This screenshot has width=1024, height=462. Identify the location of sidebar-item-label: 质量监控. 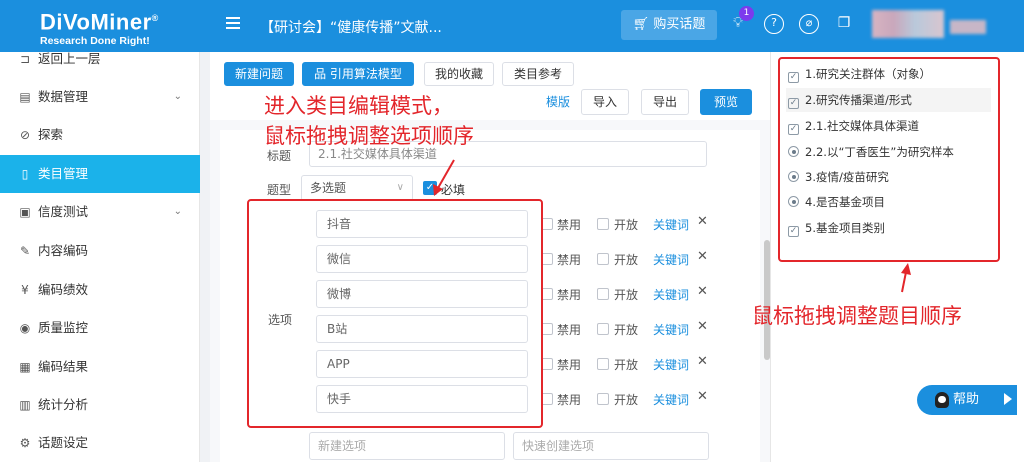
(63, 327).